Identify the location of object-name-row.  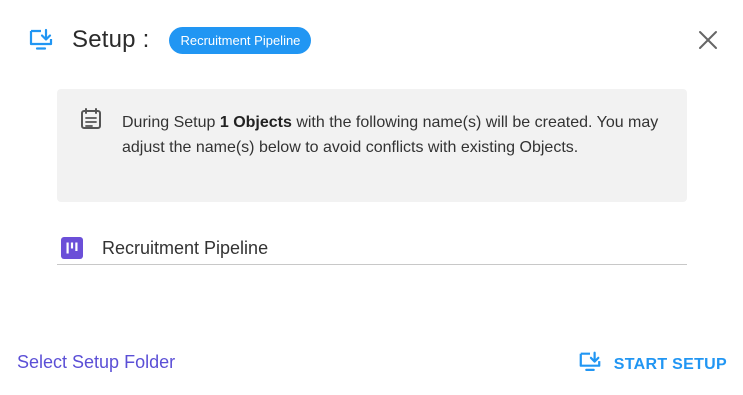
(372, 248).